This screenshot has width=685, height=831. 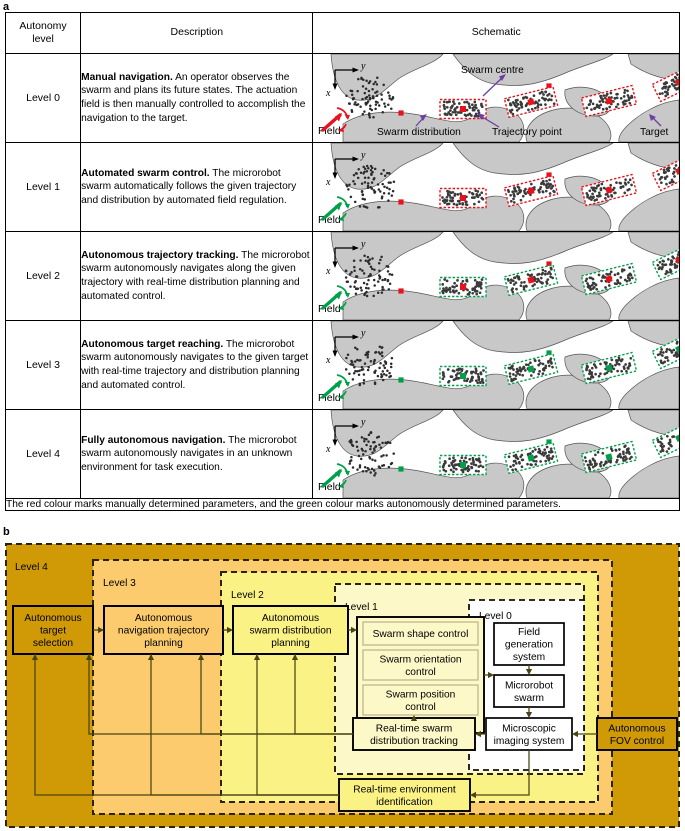 I want to click on realtime-environment-identification-box: Real-time environment identification, so click(x=404, y=795).